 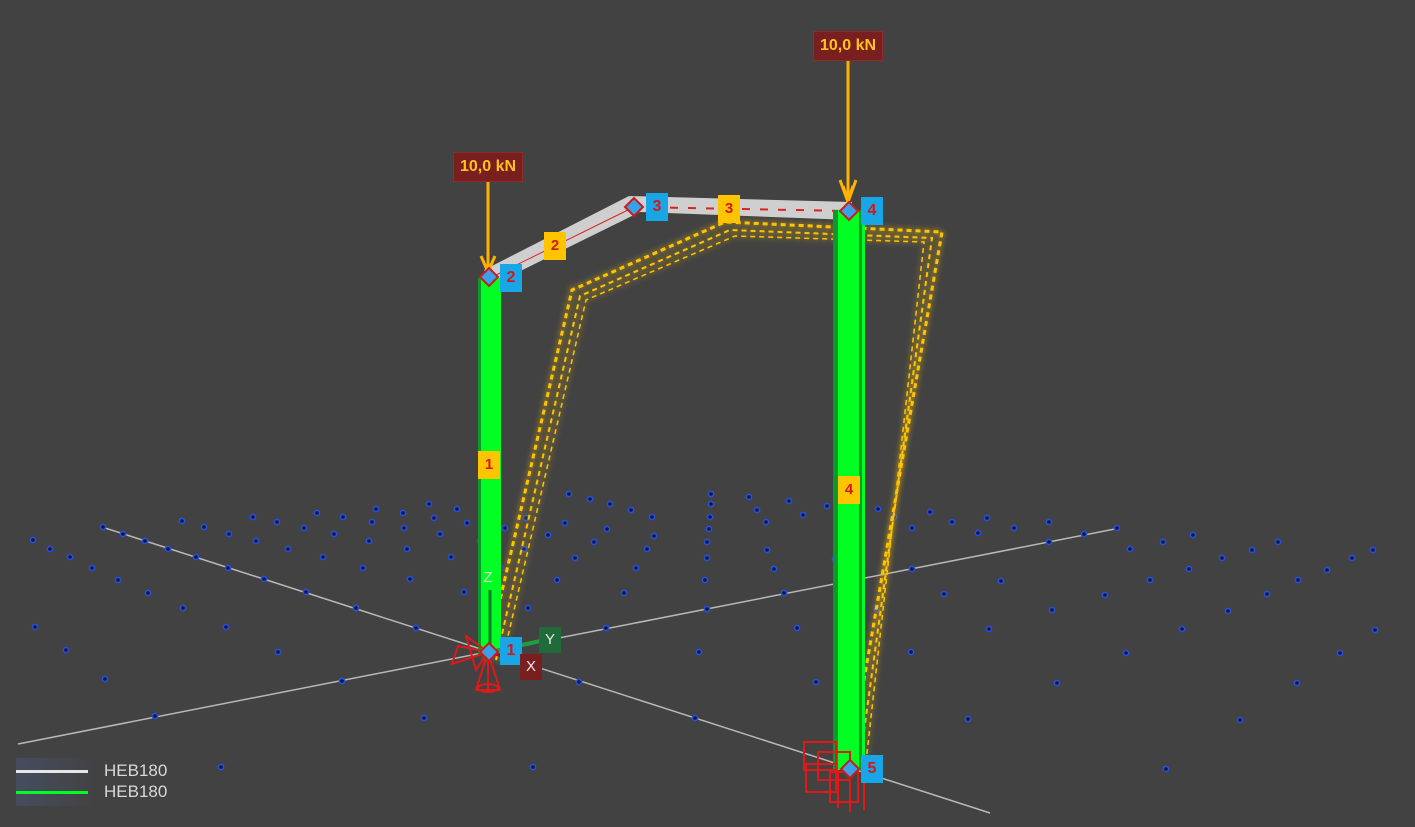 I want to click on beam-members, so click(x=668, y=240).